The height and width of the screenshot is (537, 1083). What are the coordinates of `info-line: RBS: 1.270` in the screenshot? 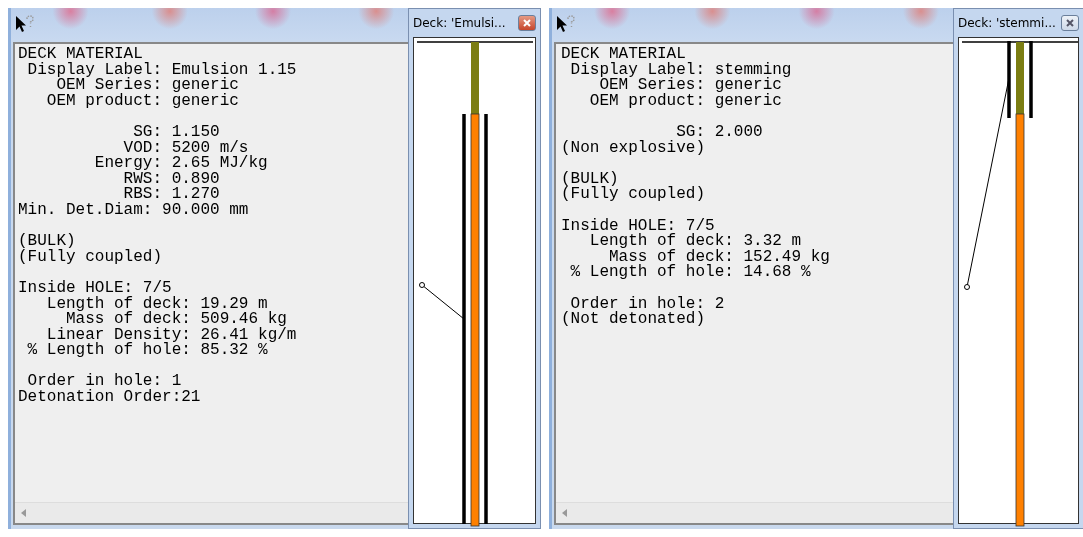 It's located at (171, 195).